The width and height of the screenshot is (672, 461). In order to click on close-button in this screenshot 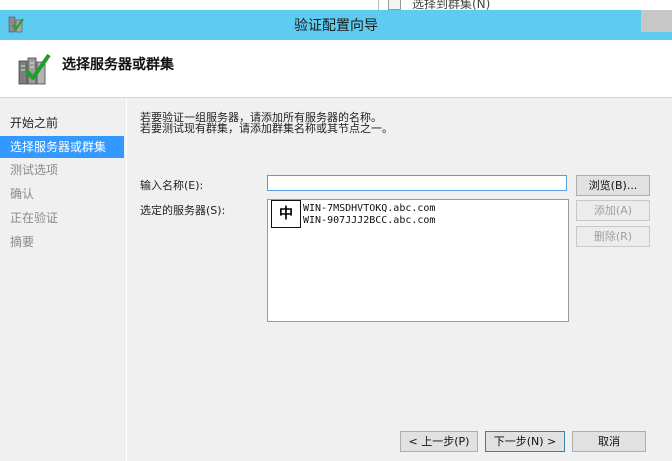, I will do `click(656, 21)`.